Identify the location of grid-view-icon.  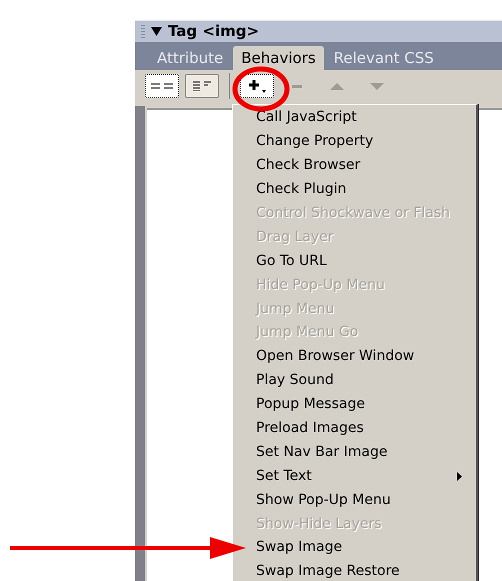
(162, 86).